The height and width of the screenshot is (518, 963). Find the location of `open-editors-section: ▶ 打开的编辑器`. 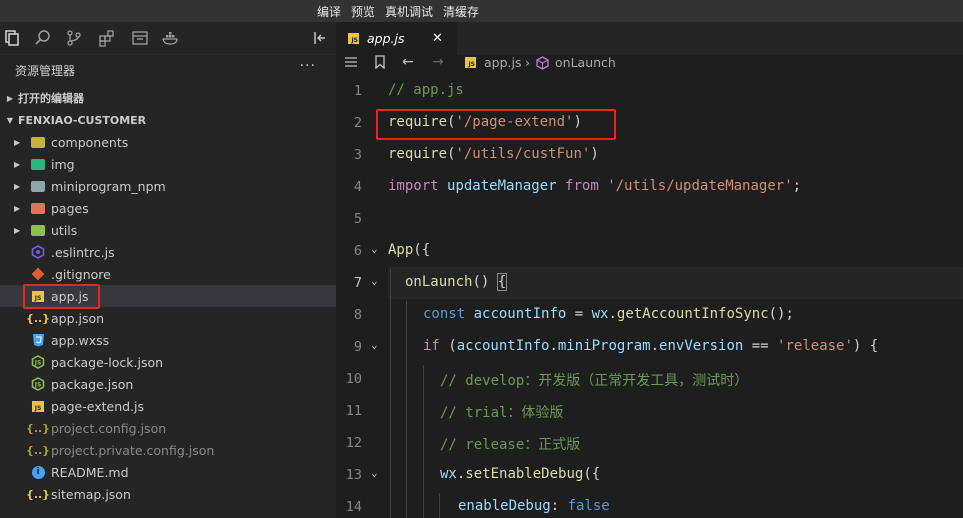

open-editors-section: ▶ 打开的编辑器 is located at coordinates (168, 98).